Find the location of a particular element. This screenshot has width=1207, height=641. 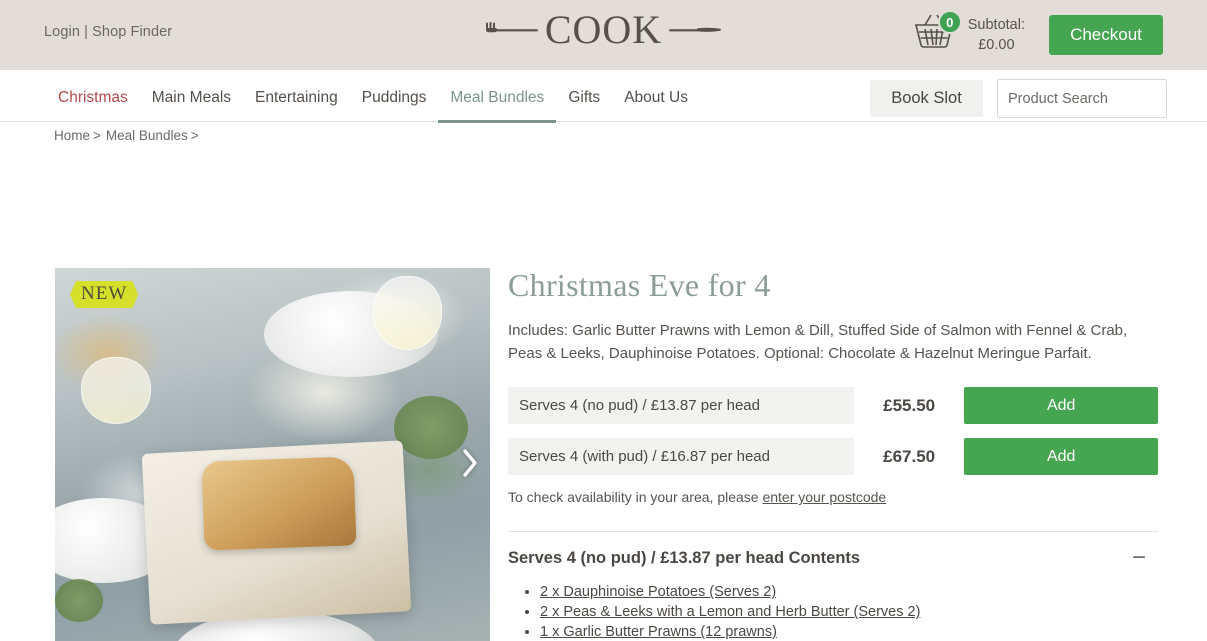

basket-icon-wrapper: 0 is located at coordinates (937, 33).